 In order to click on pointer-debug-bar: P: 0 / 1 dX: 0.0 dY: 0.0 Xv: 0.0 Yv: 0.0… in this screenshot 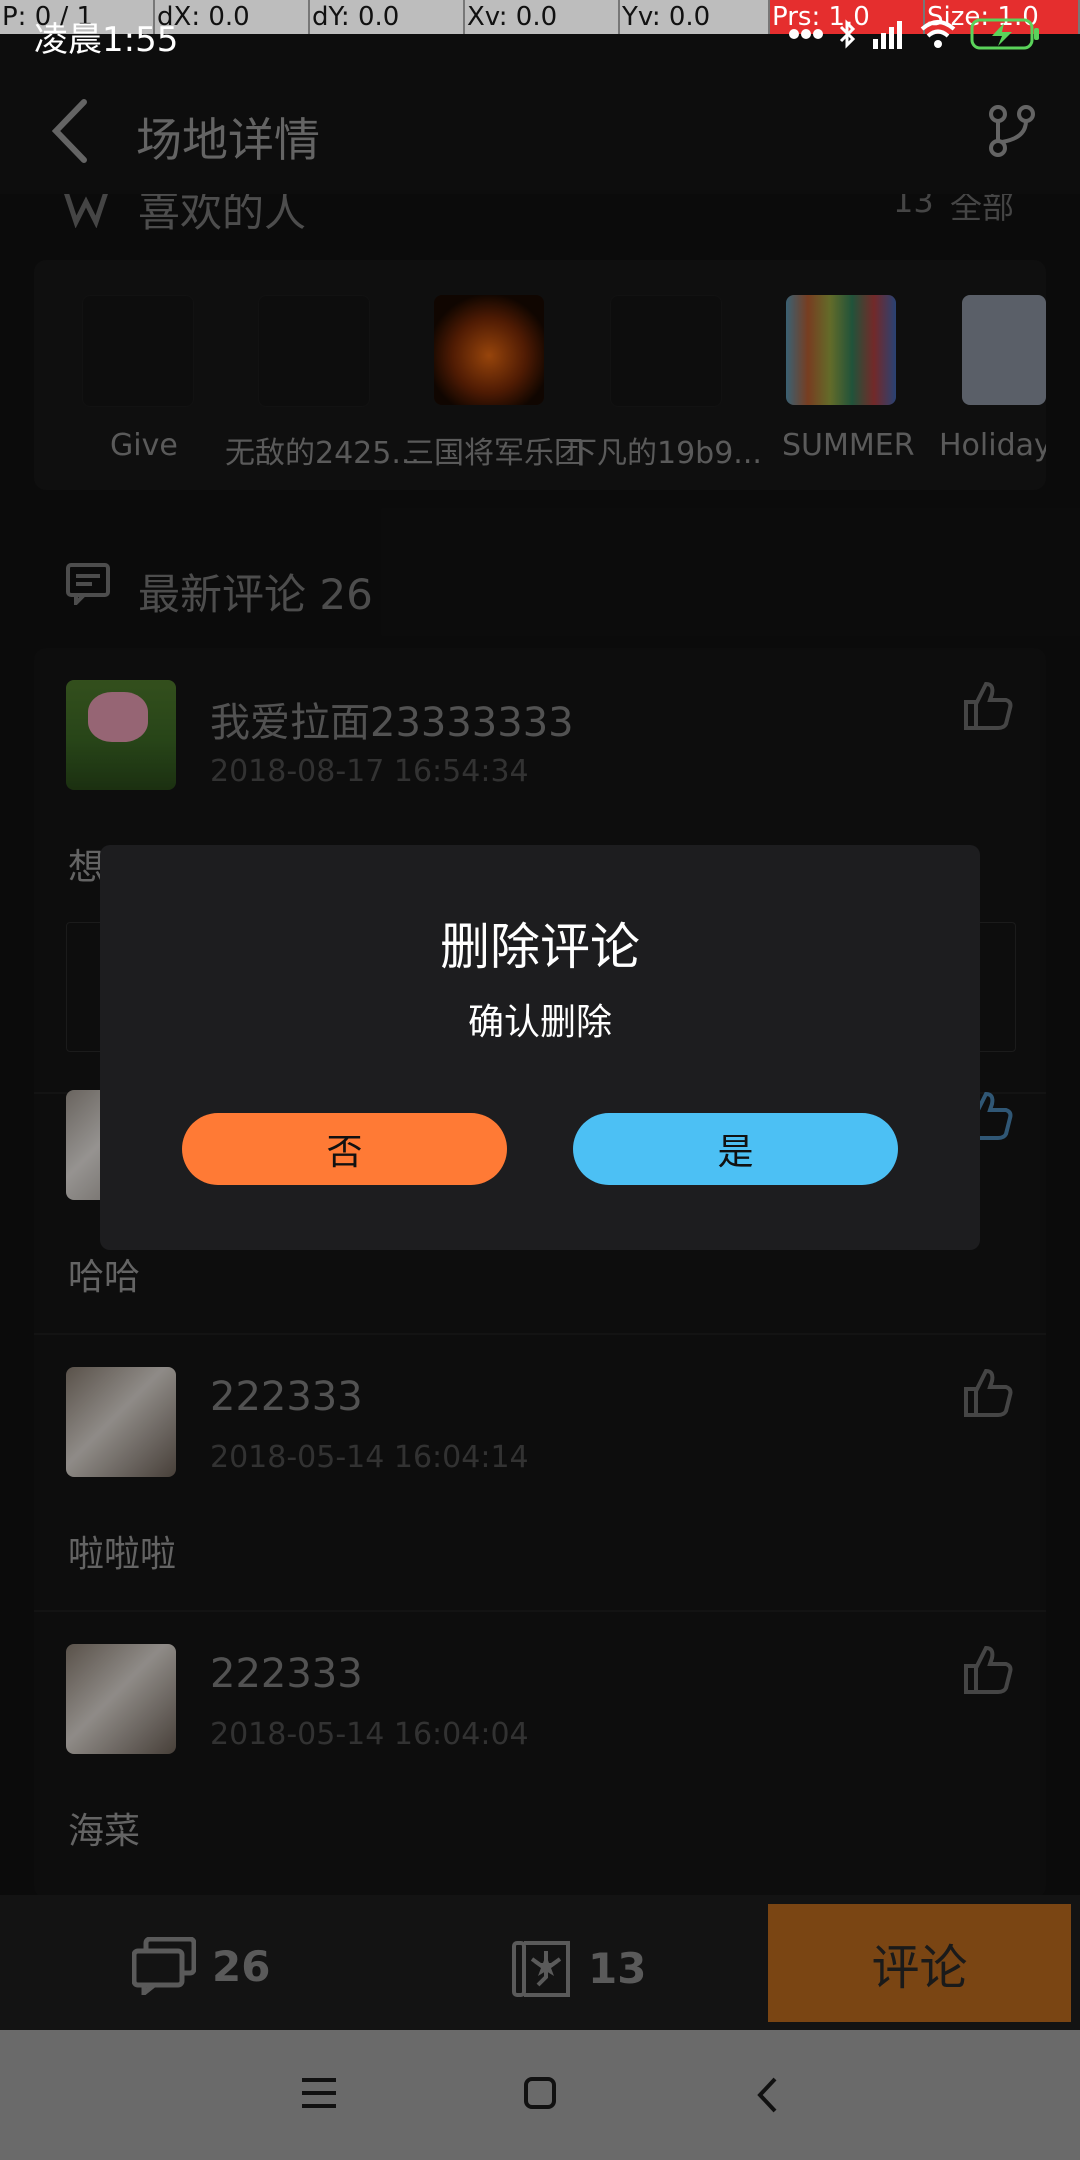, I will do `click(540, 17)`.